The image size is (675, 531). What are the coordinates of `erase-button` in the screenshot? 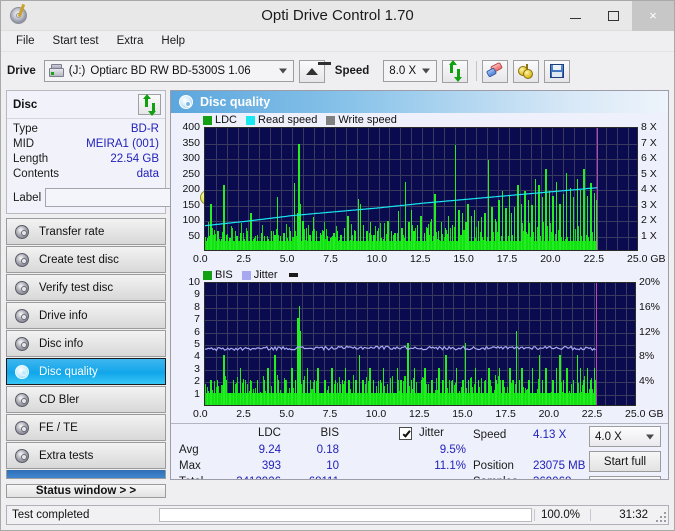 It's located at (495, 71).